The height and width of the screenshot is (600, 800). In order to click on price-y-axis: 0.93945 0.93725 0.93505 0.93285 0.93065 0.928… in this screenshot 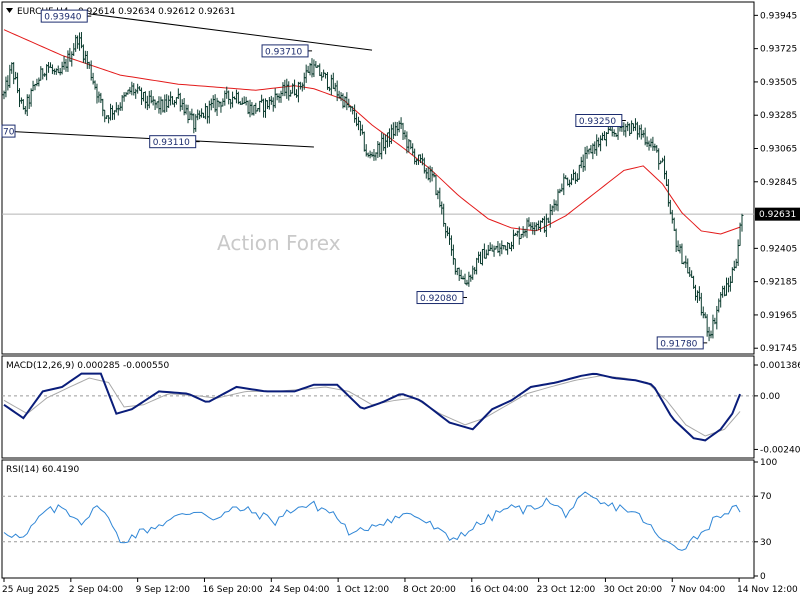, I will do `click(775, 182)`.